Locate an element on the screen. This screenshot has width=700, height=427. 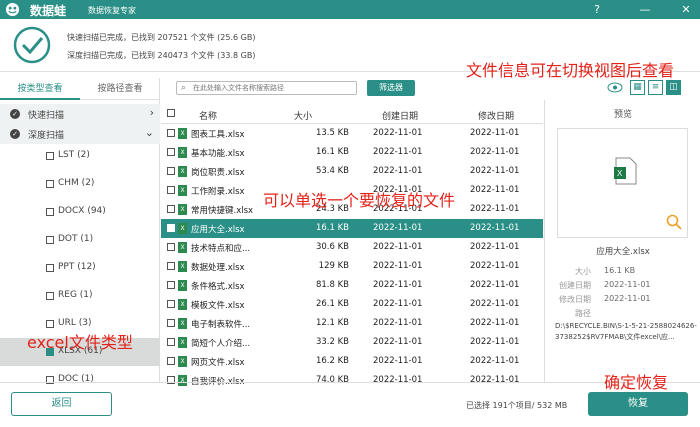
tree-item-dot: DOT (1) is located at coordinates (80, 240).